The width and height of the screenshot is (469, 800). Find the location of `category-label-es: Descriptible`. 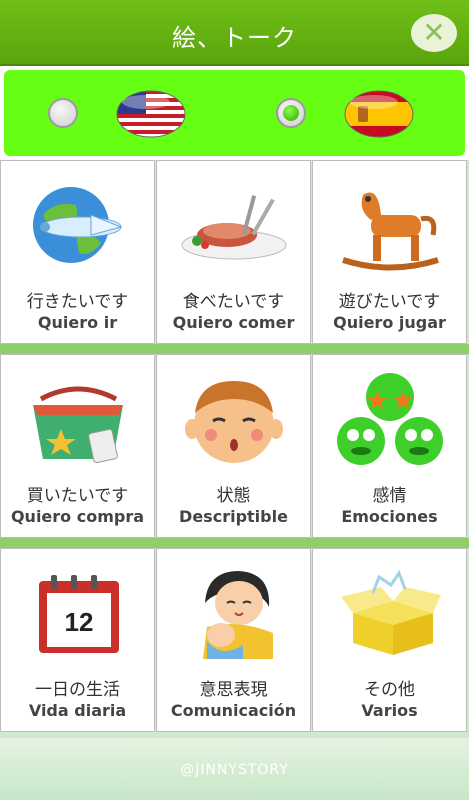

category-label-es: Descriptible is located at coordinates (233, 516).